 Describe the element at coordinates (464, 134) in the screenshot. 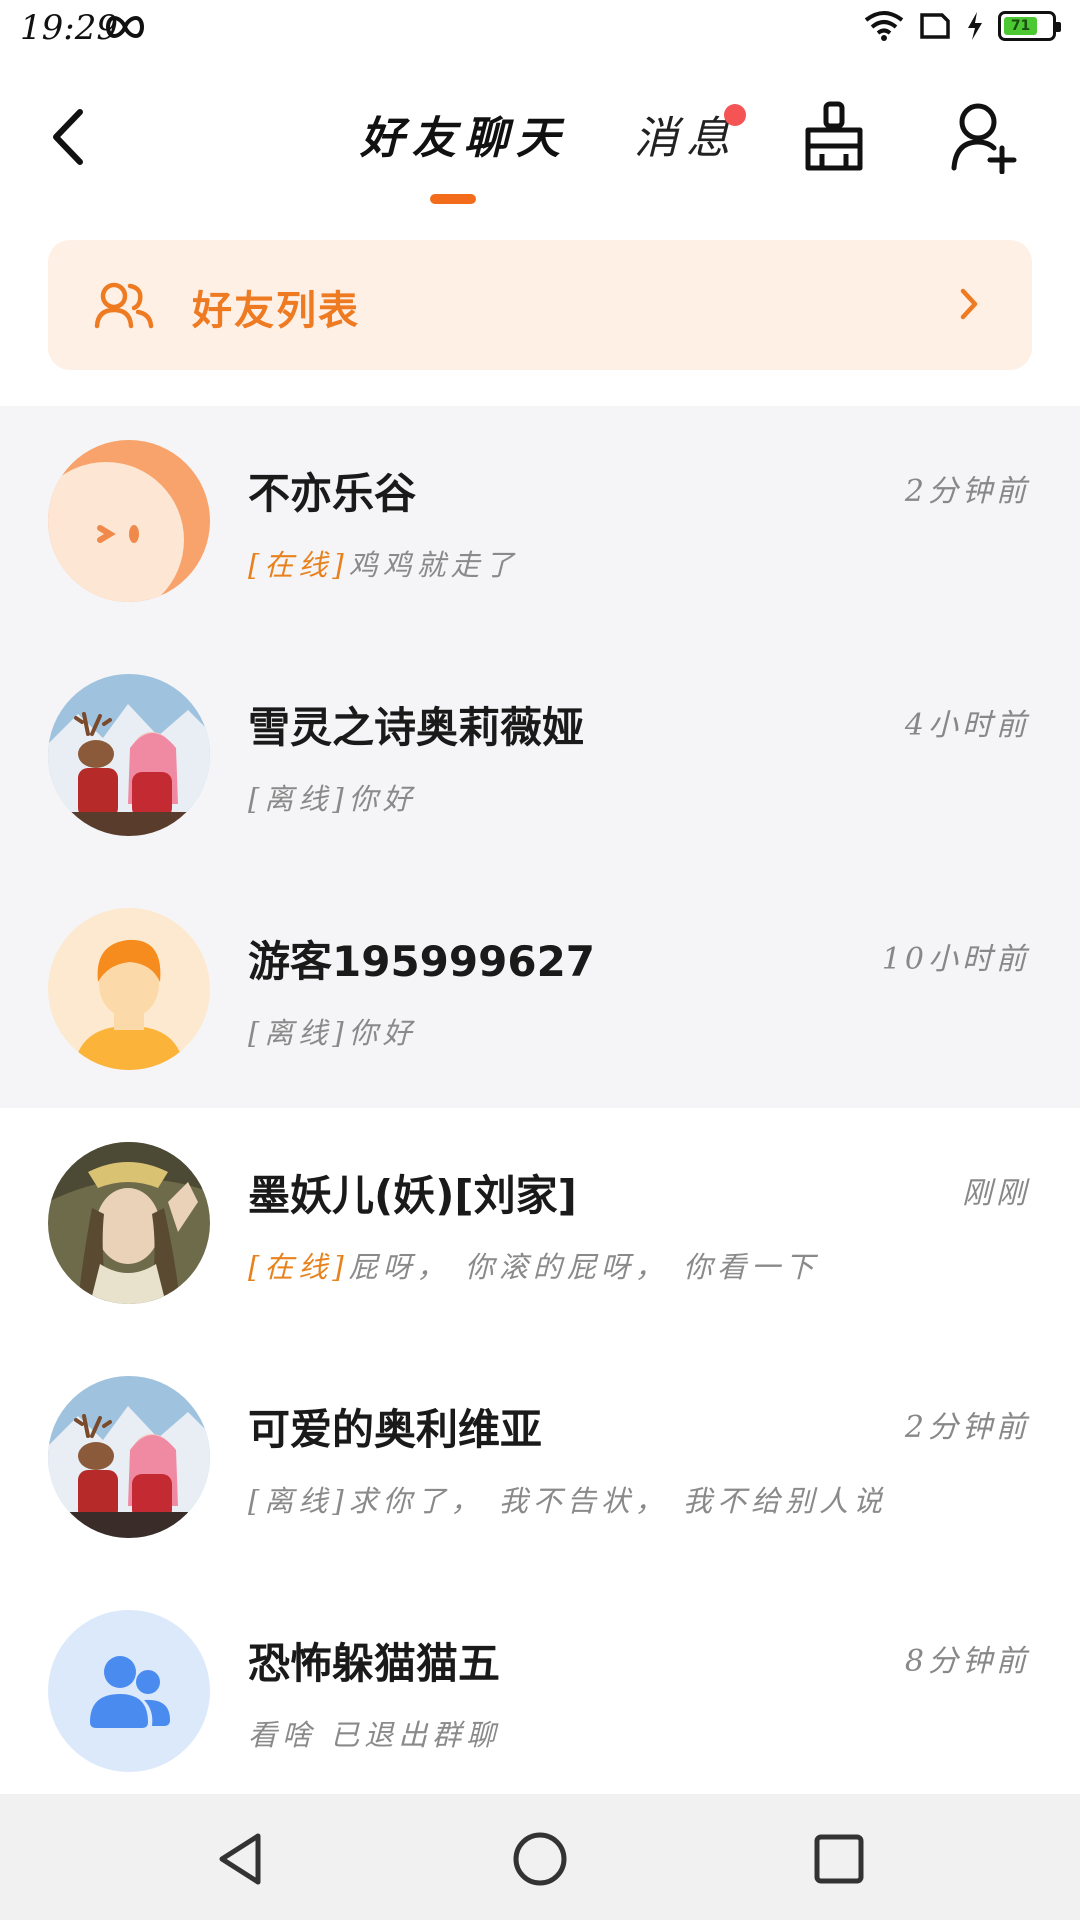

I see `tab-friend-chat: 好友聊天` at that location.